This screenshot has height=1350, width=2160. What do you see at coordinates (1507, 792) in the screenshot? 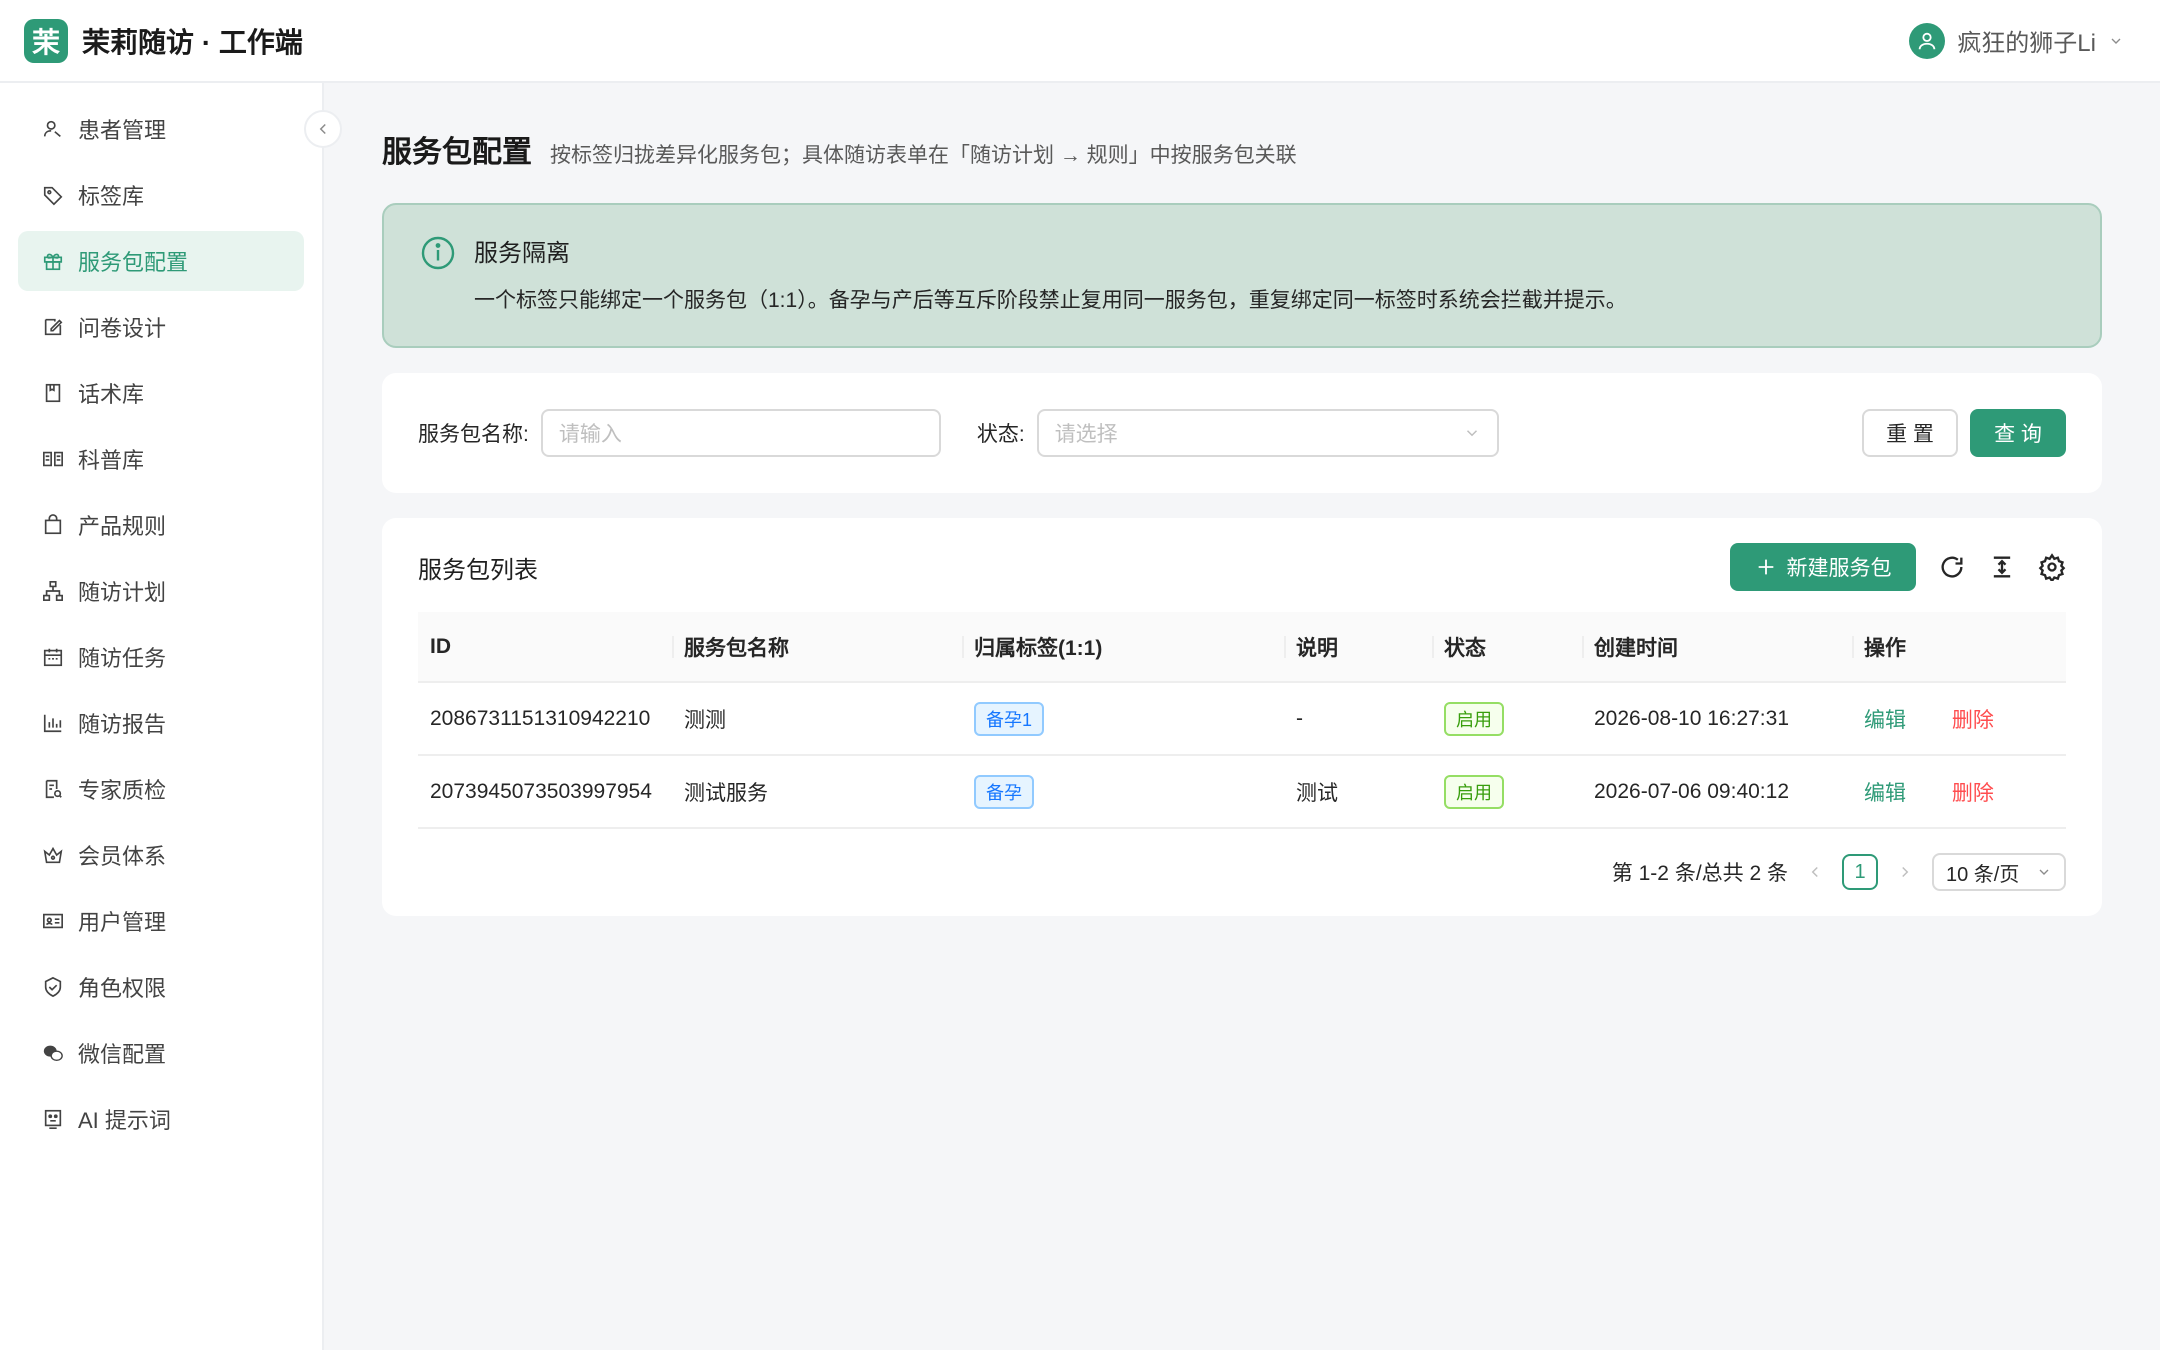
I see `cell-status: 启用` at bounding box center [1507, 792].